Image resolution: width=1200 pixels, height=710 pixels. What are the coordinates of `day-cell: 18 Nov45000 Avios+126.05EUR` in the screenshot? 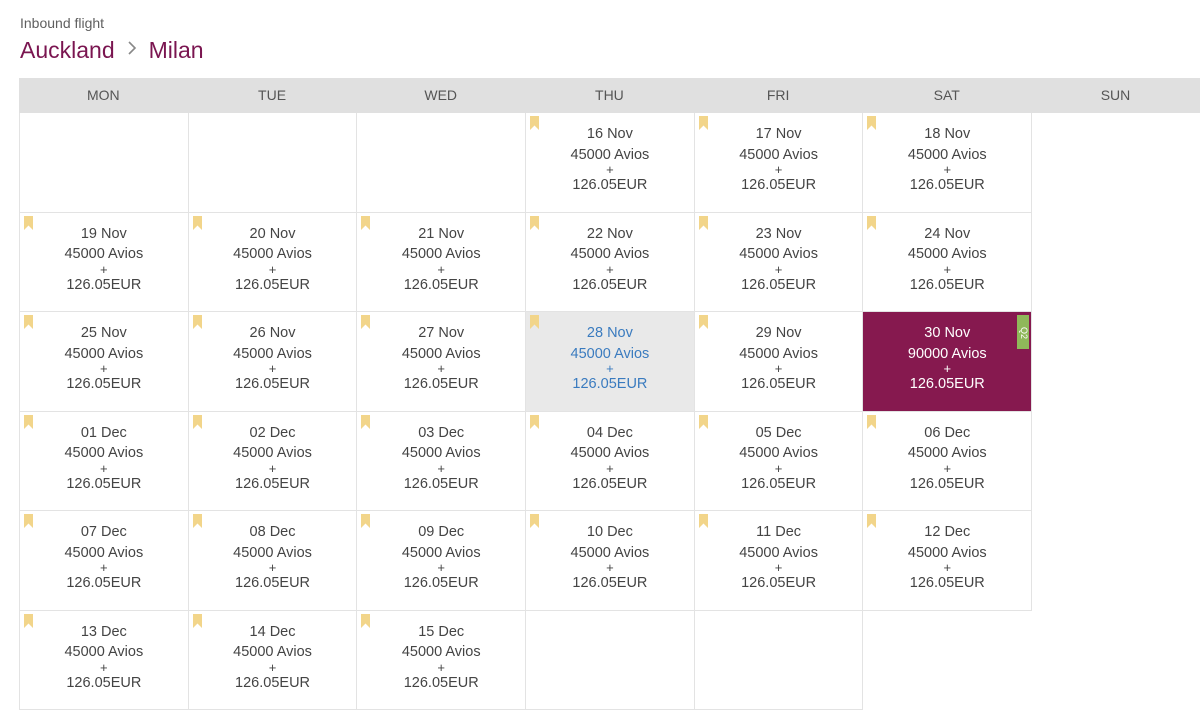 It's located at (947, 163).